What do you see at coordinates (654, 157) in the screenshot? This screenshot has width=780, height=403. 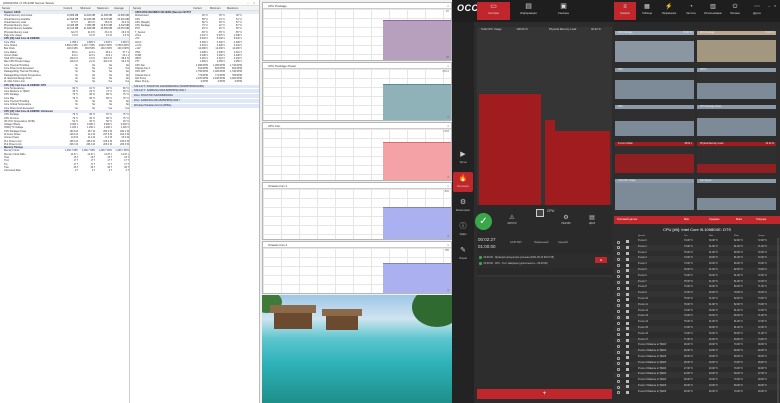 I see `graph-tile: P-core 0 Ratio 38.00 x` at bounding box center [654, 157].